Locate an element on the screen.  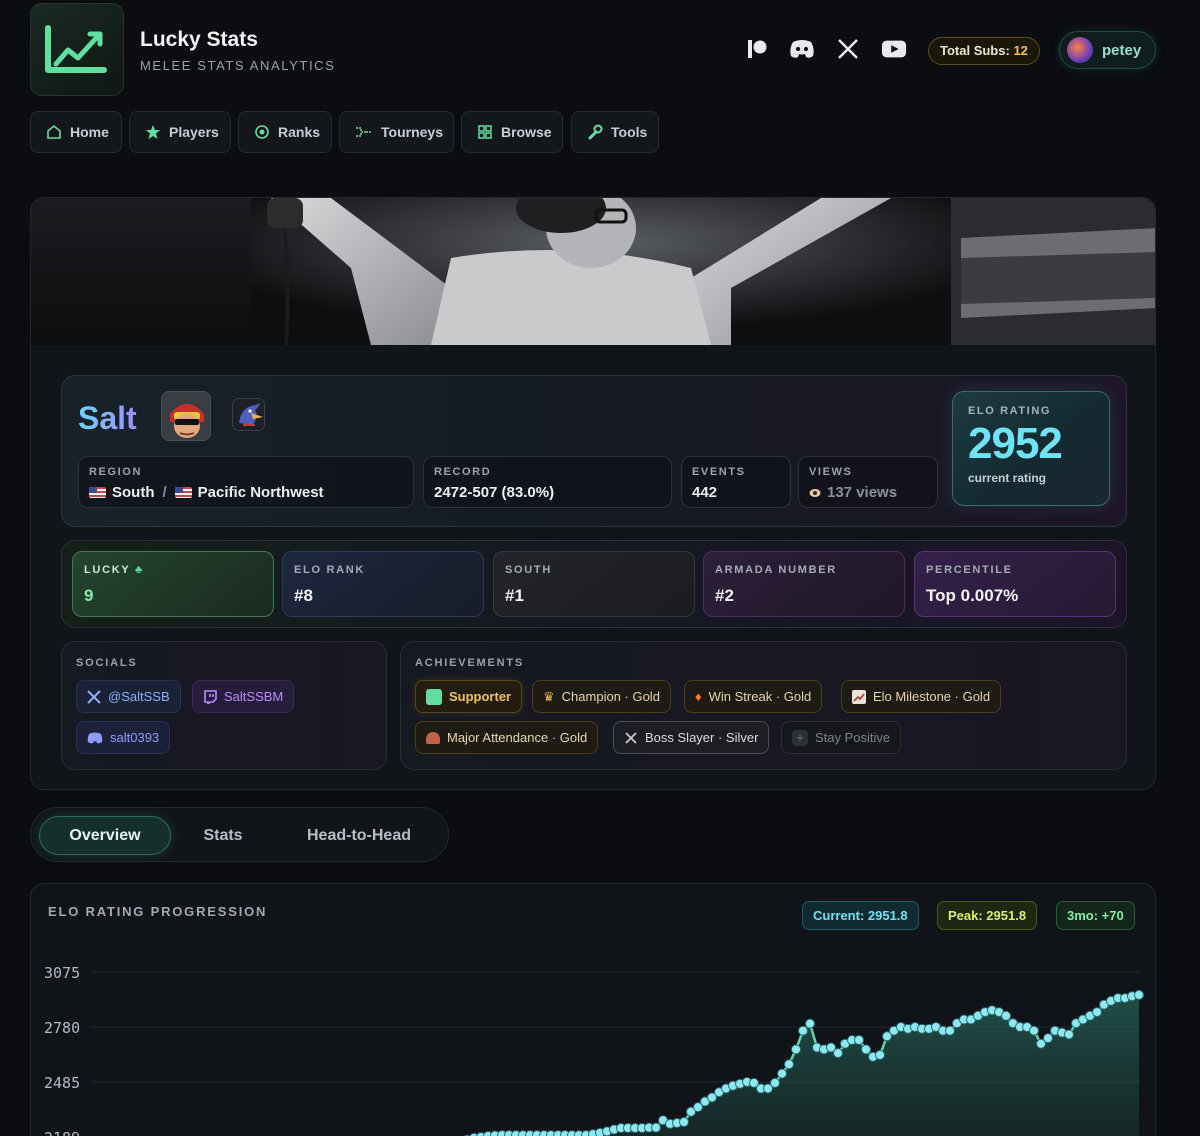
nav-tourneys-label: Tourneys is located at coordinates (412, 132).